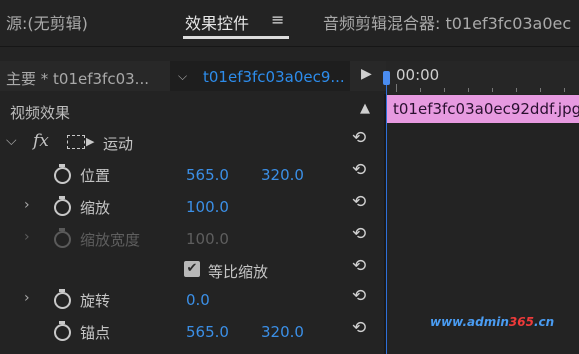  Describe the element at coordinates (366, 74) in the screenshot. I see `play-triangle-icon: ▶` at that location.